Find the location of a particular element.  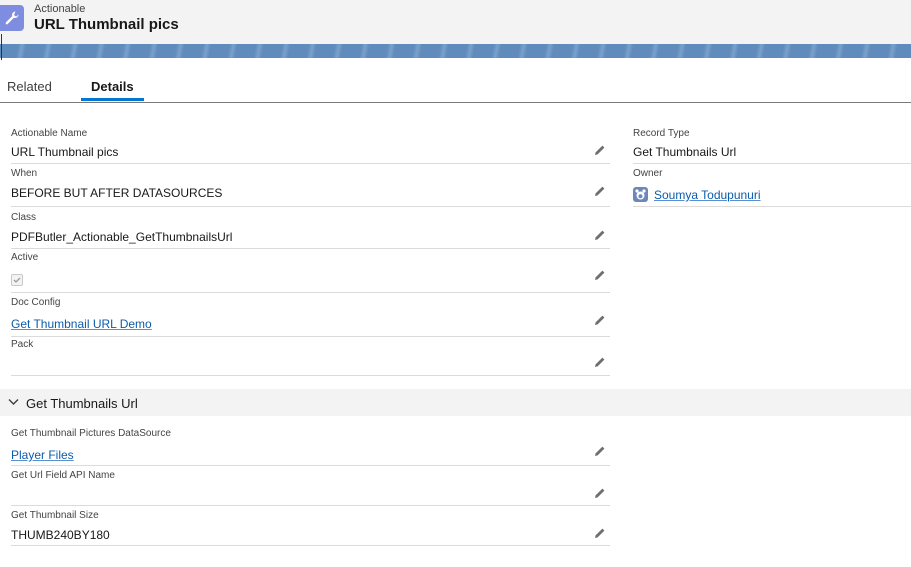

field-value: URL Thumbnail pics is located at coordinates (65, 152).